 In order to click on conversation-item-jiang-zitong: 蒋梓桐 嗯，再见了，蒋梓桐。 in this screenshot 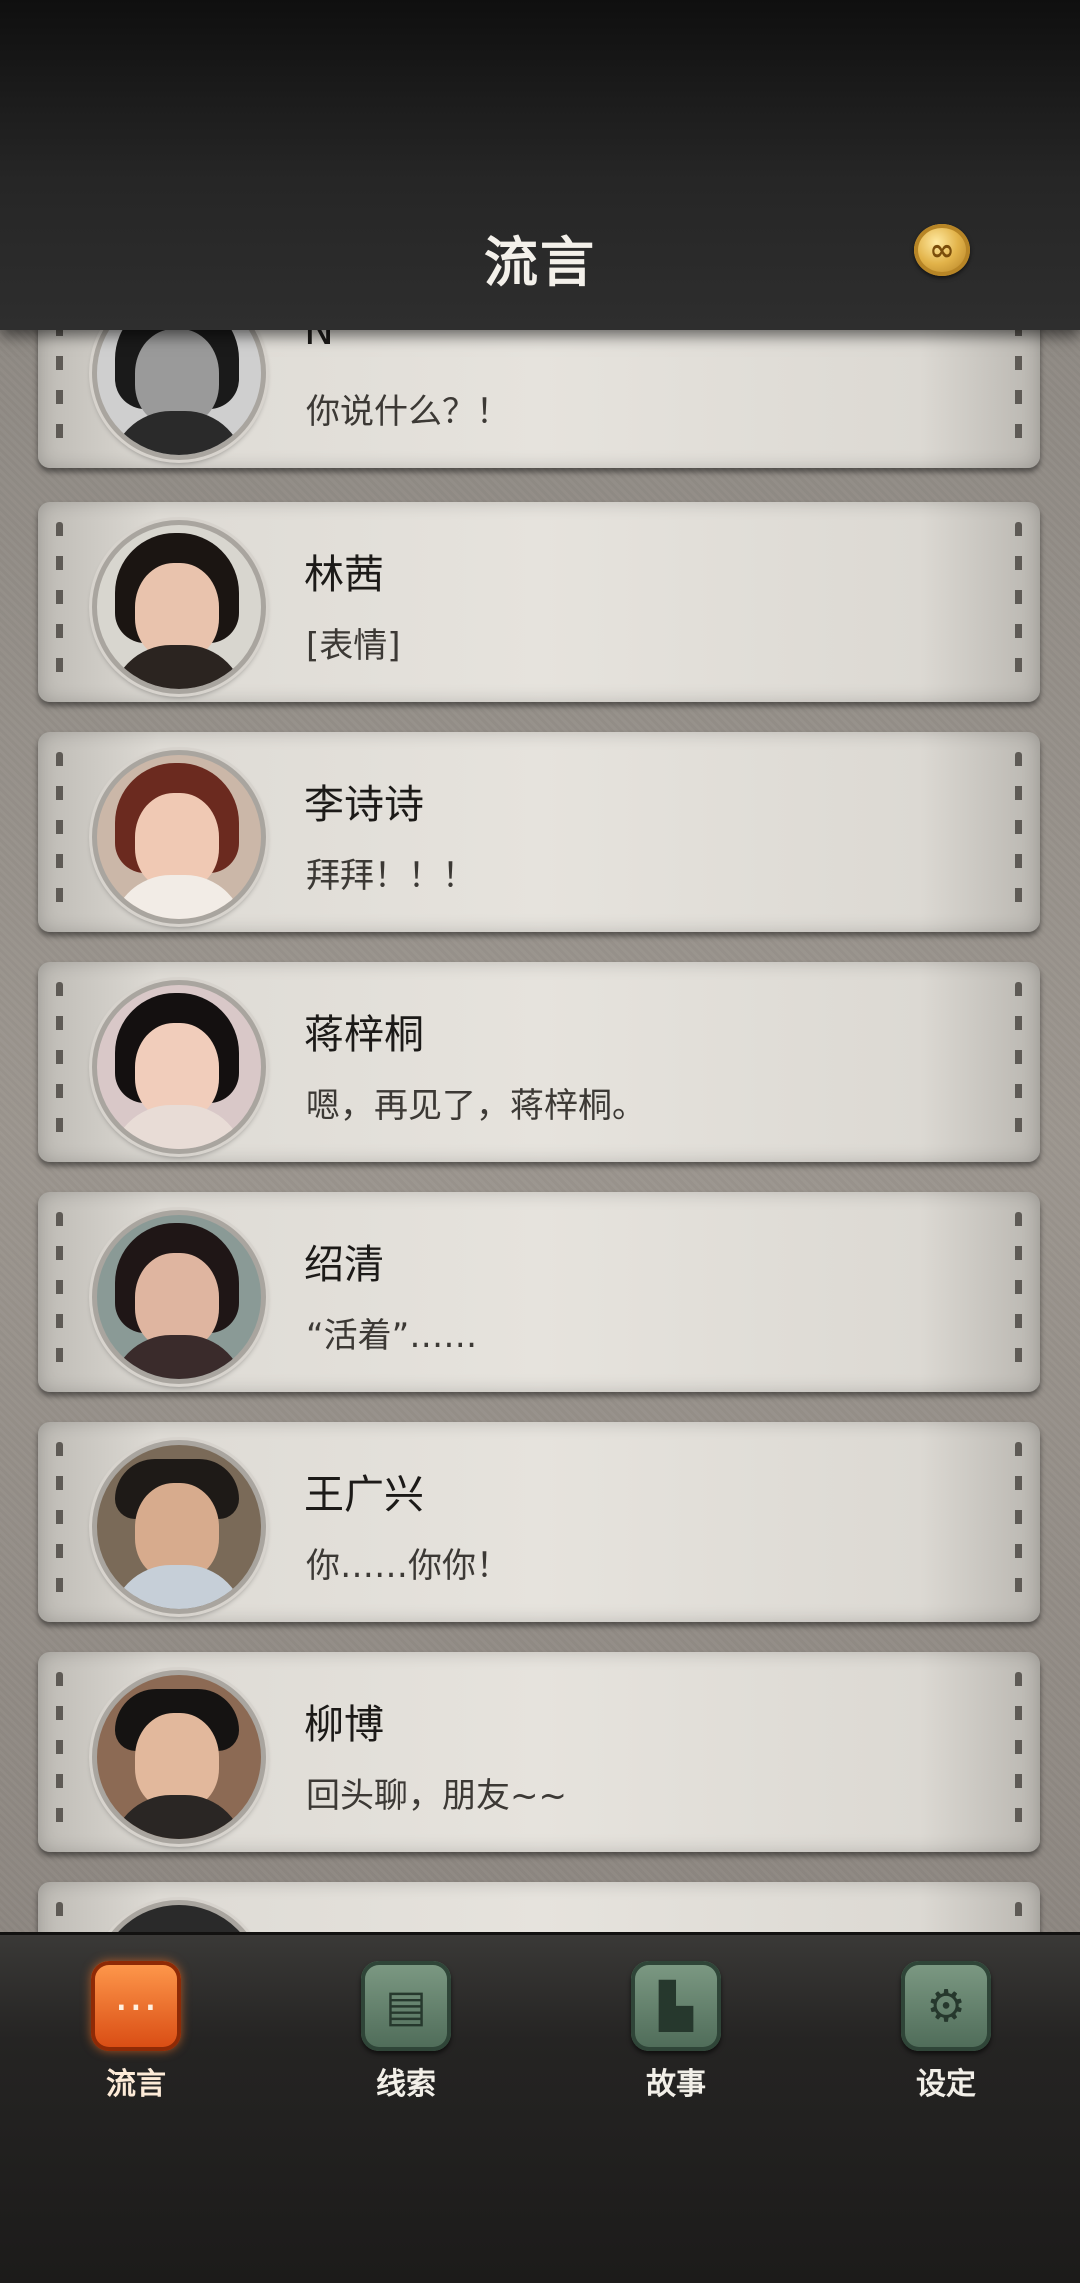, I will do `click(539, 1062)`.